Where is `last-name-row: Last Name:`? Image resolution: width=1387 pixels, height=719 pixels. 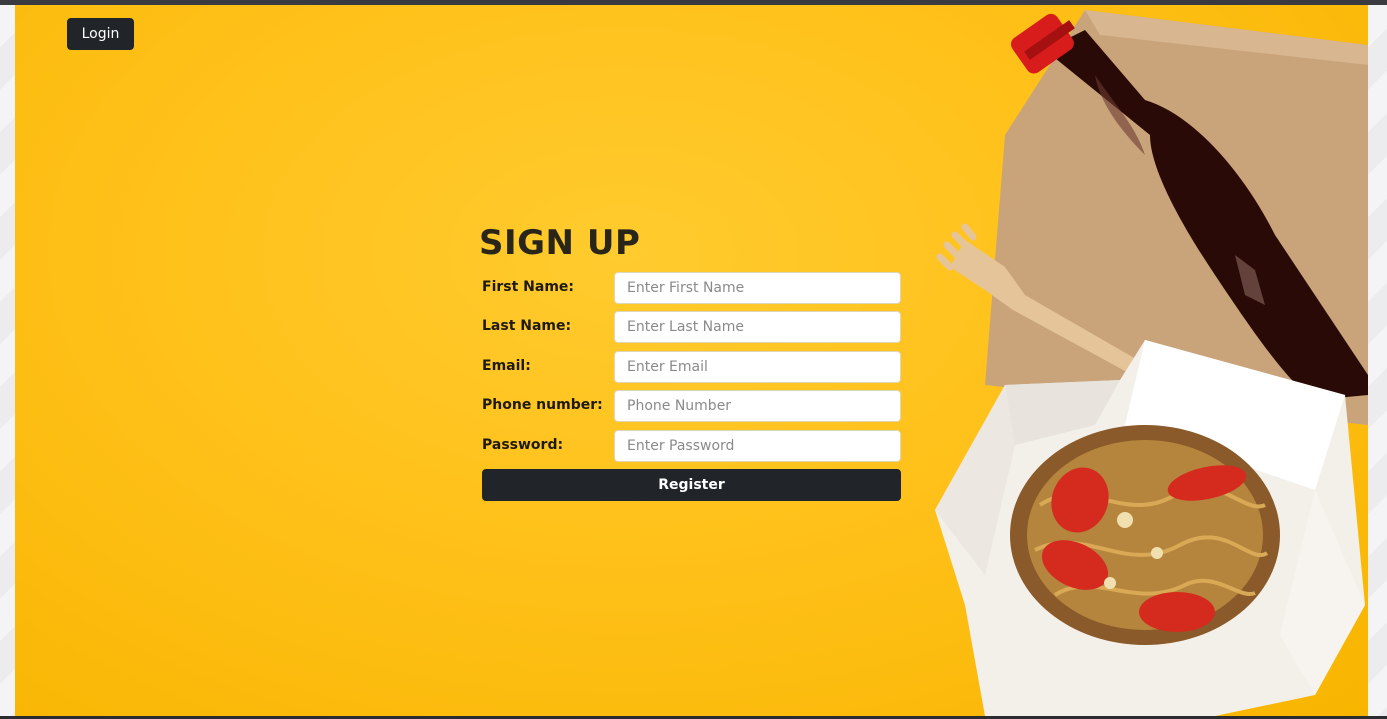
last-name-row: Last Name: is located at coordinates (692, 327).